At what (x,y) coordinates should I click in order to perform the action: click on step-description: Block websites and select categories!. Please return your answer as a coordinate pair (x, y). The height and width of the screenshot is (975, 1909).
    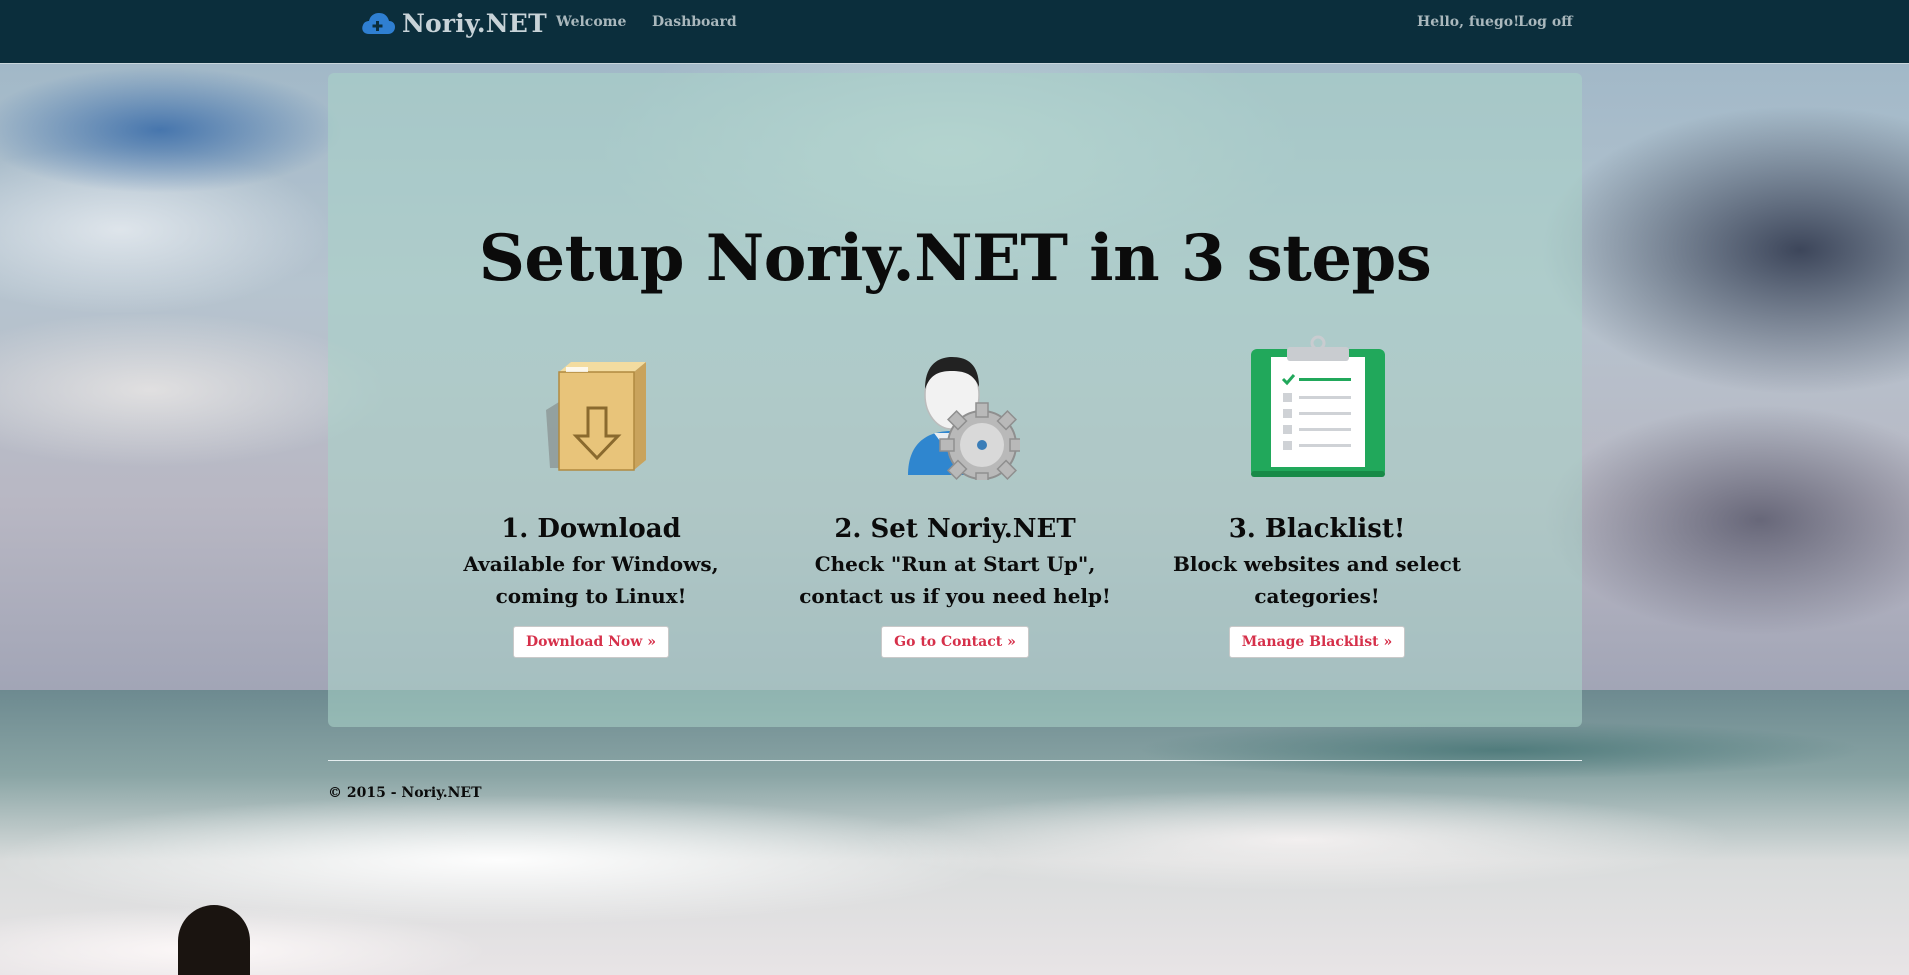
    Looking at the image, I should click on (1317, 580).